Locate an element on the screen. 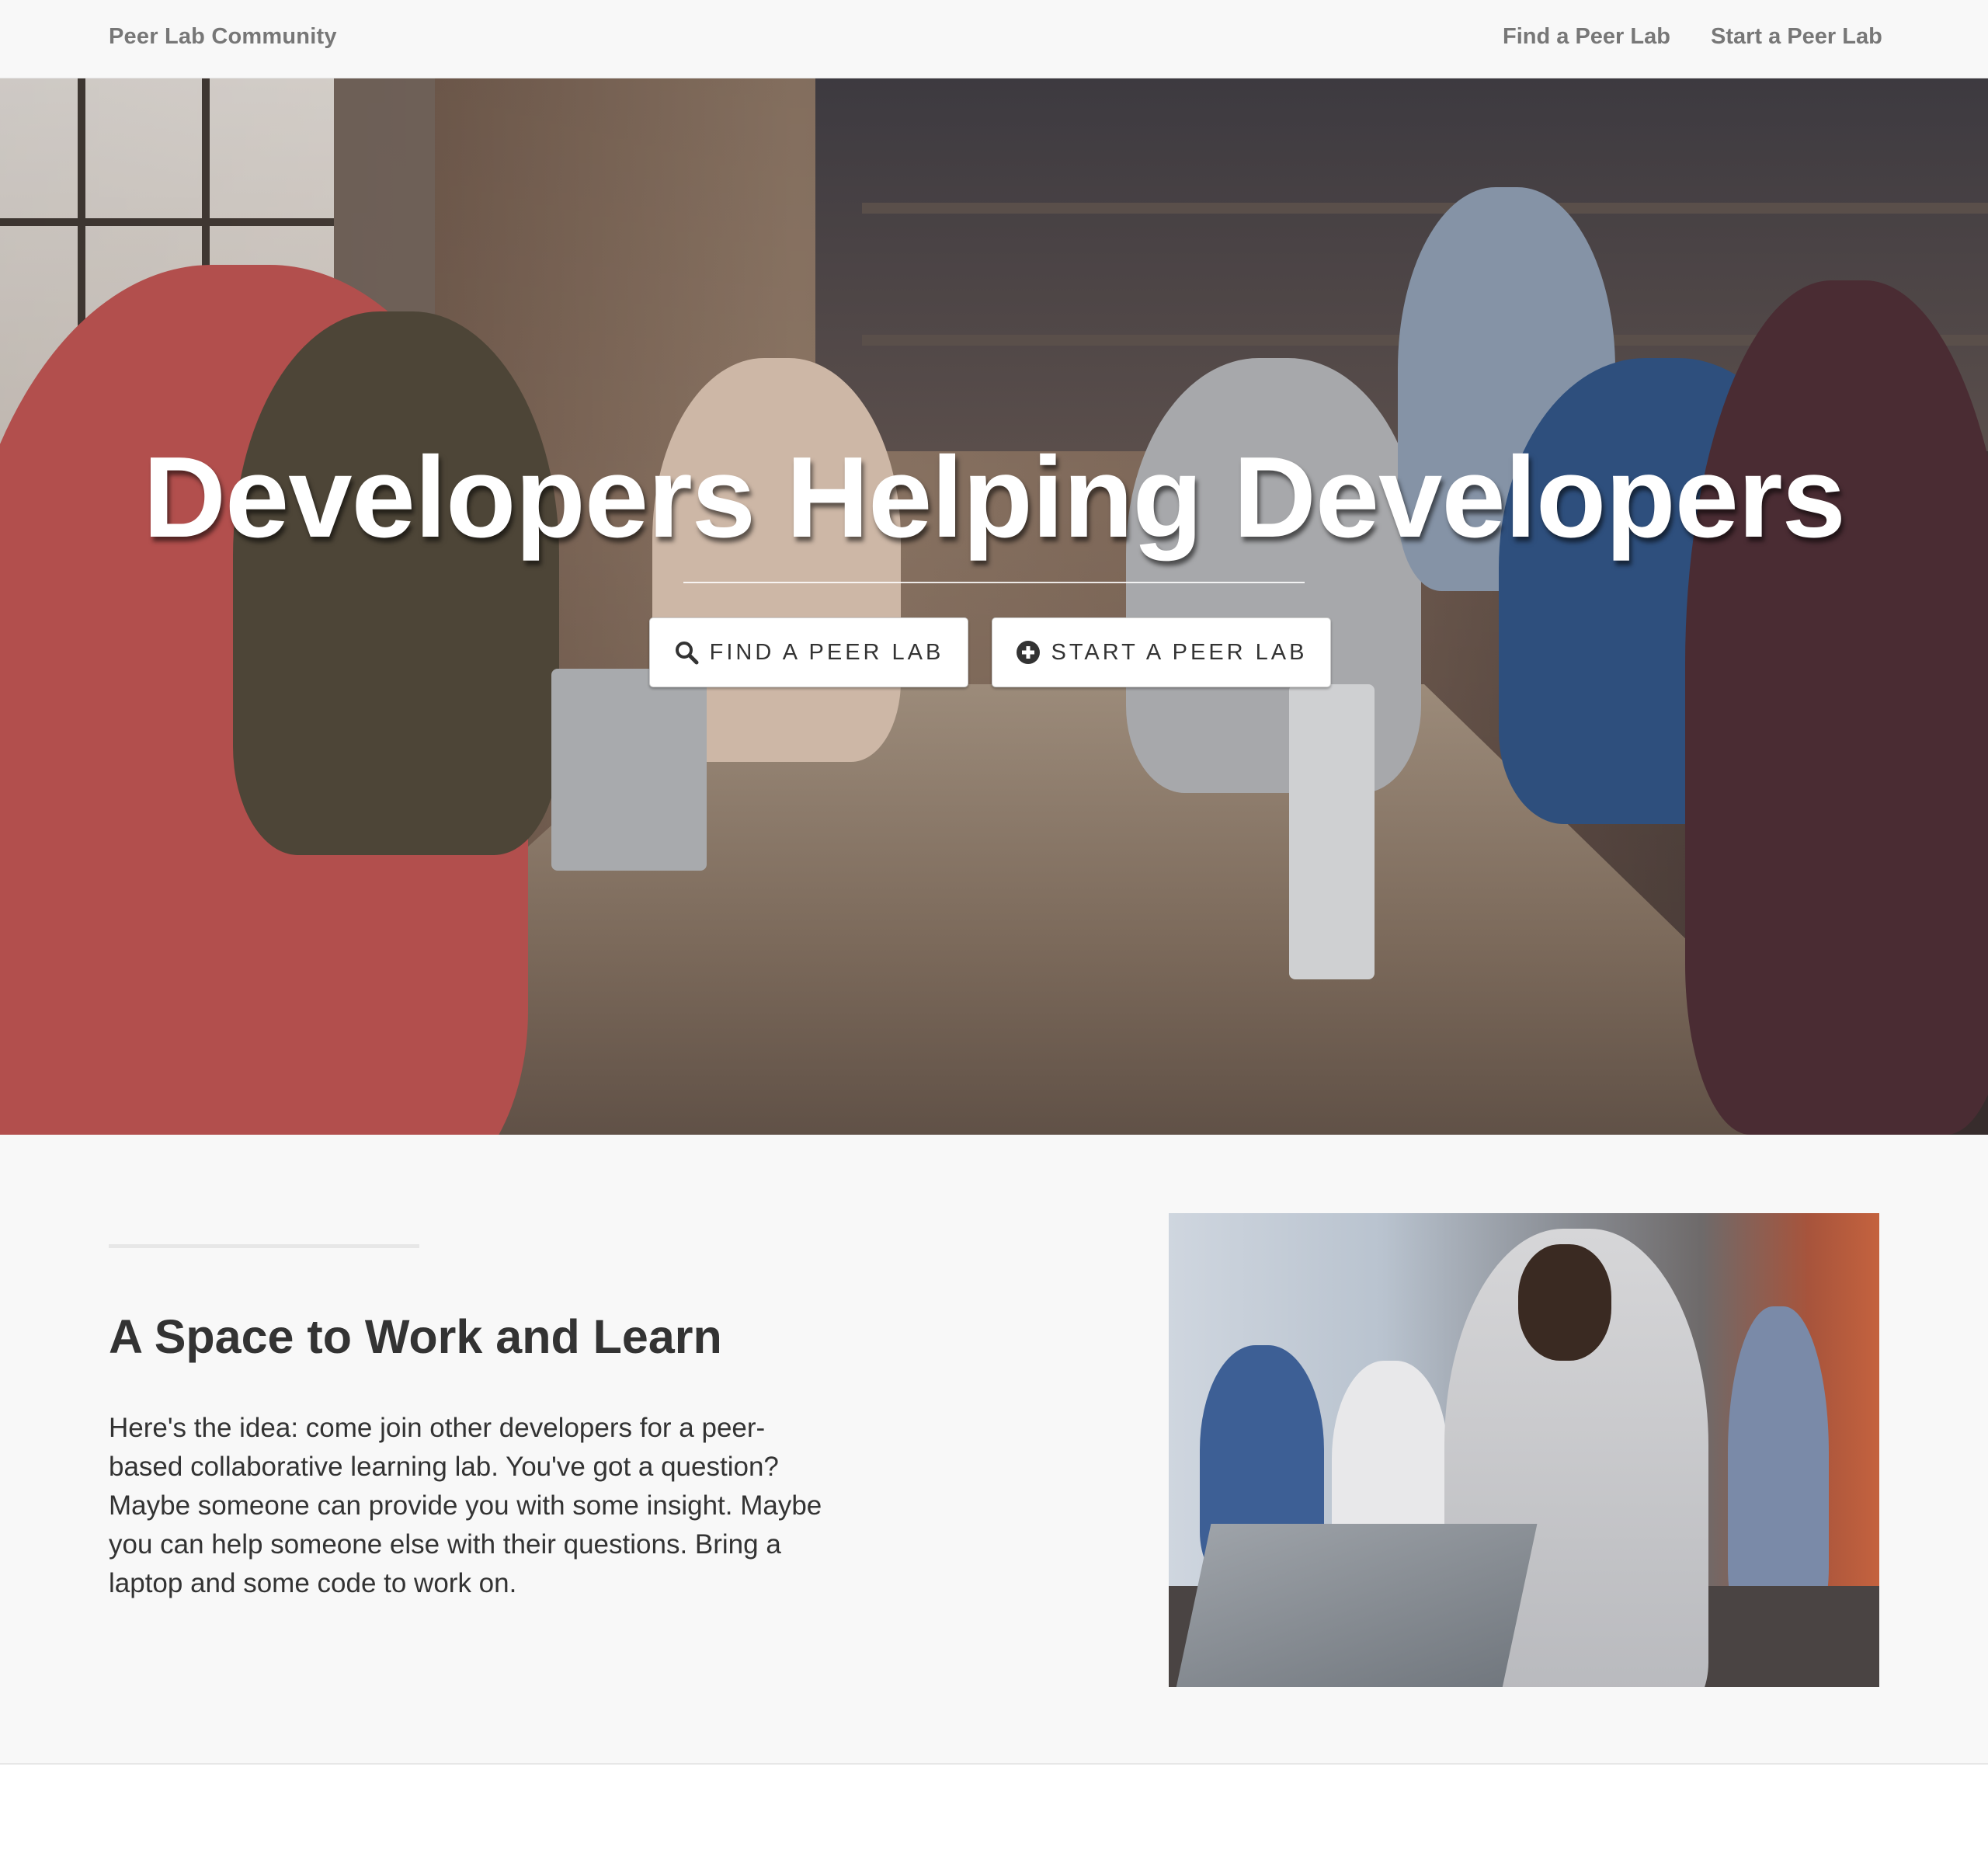  nav-start-peer-lab: Start a Peer Lab is located at coordinates (1797, 37).